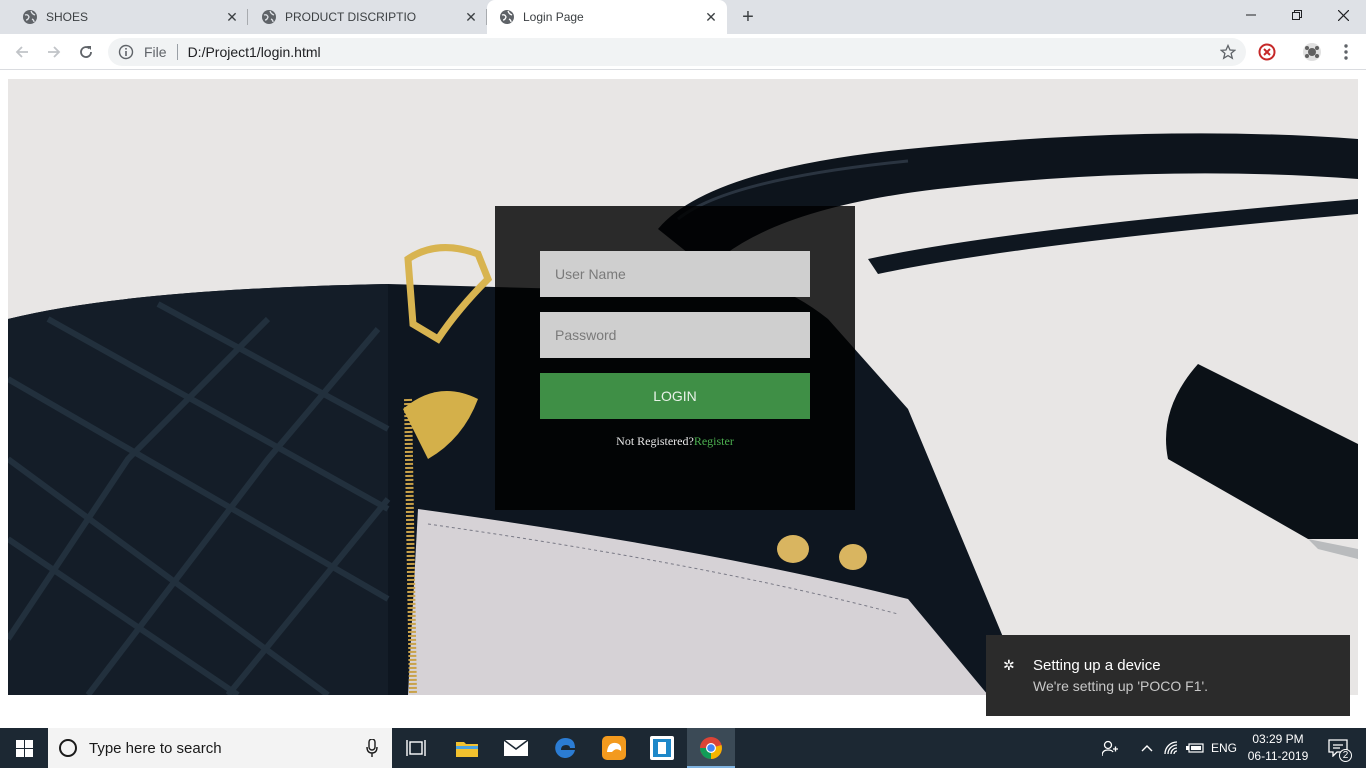 The height and width of the screenshot is (768, 1366). I want to click on forward-button, so click(54, 52).